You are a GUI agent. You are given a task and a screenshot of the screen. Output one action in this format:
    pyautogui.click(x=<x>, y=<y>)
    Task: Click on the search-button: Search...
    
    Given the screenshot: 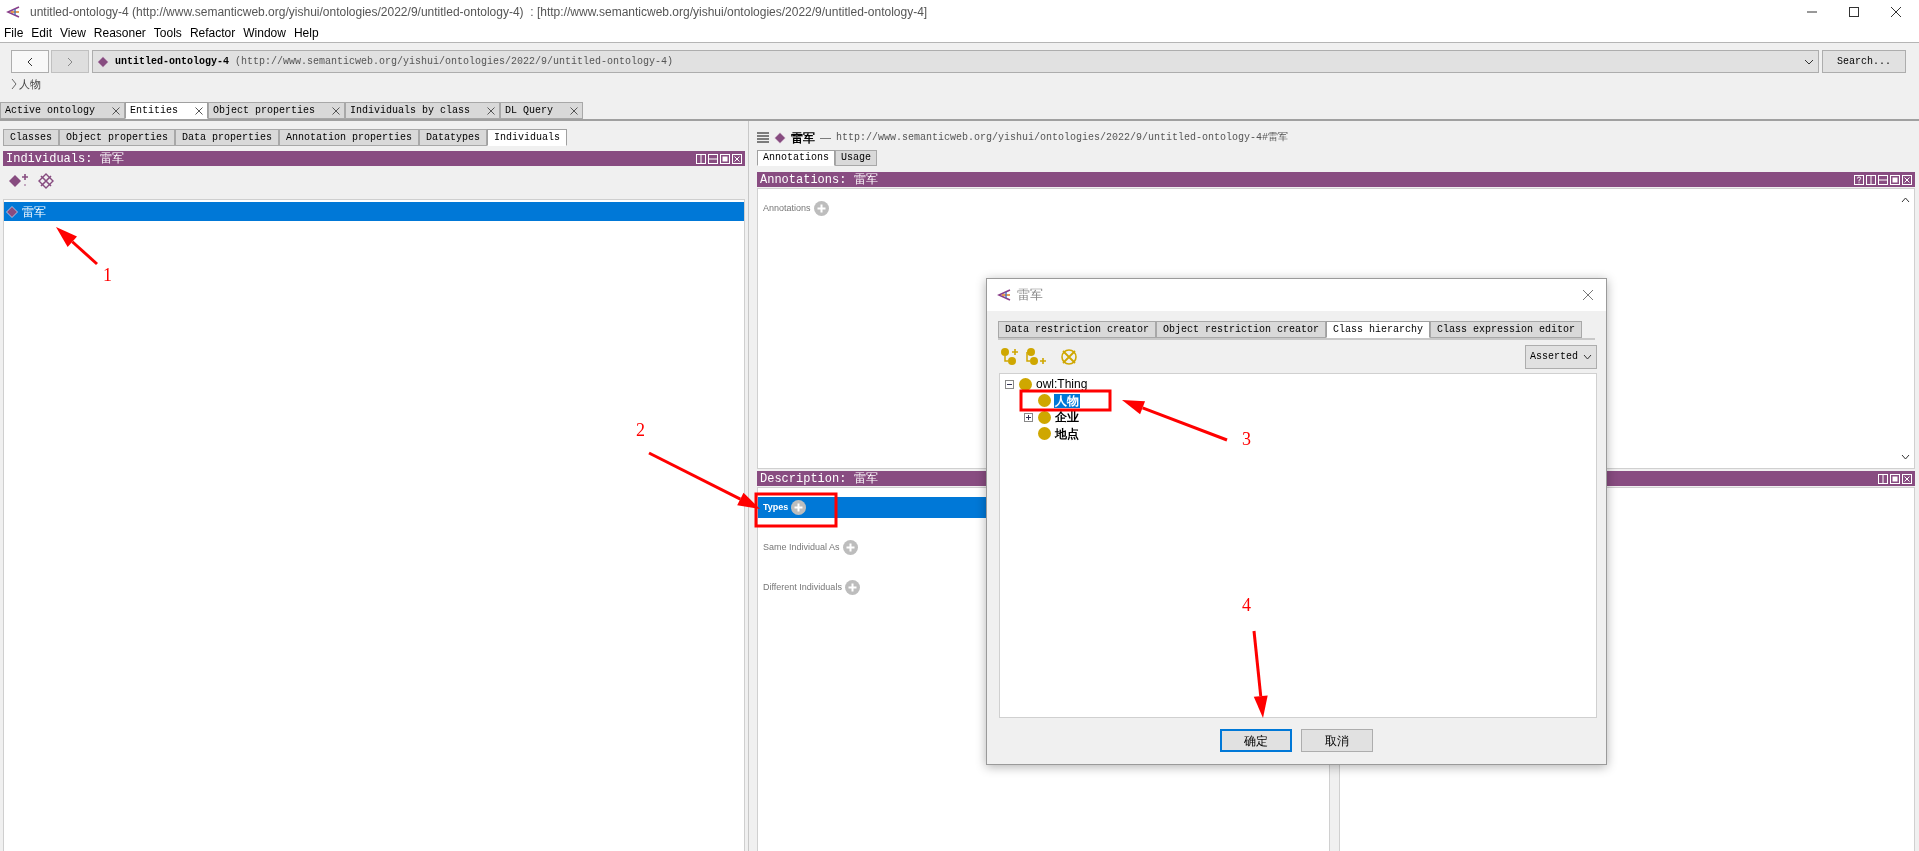 What is the action you would take?
    pyautogui.click(x=1864, y=61)
    